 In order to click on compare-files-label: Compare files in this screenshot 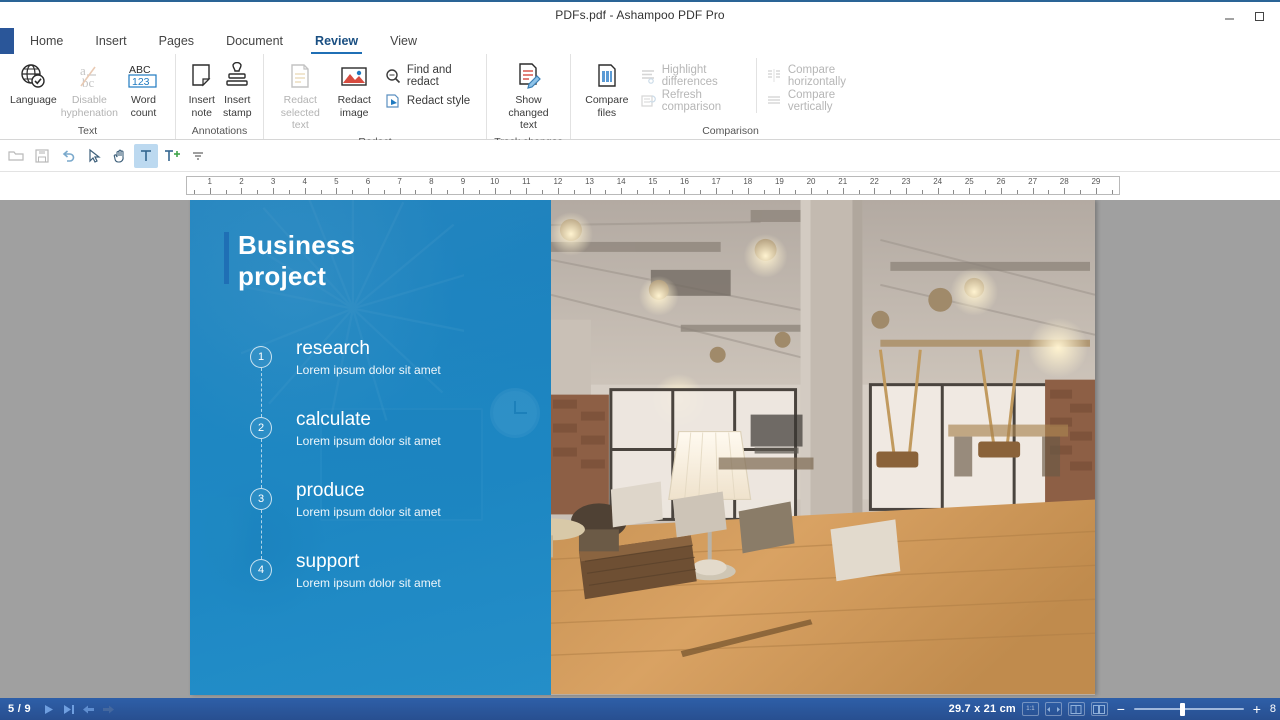, I will do `click(607, 106)`.